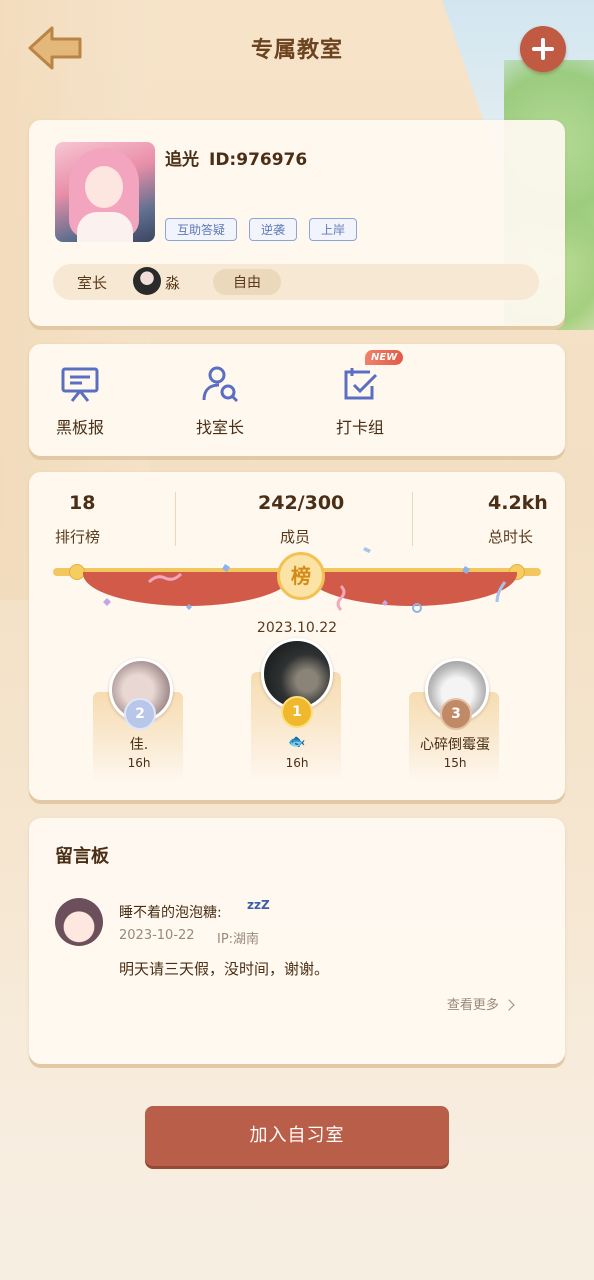 The image size is (594, 1280). I want to click on owner-avatar, so click(147, 281).